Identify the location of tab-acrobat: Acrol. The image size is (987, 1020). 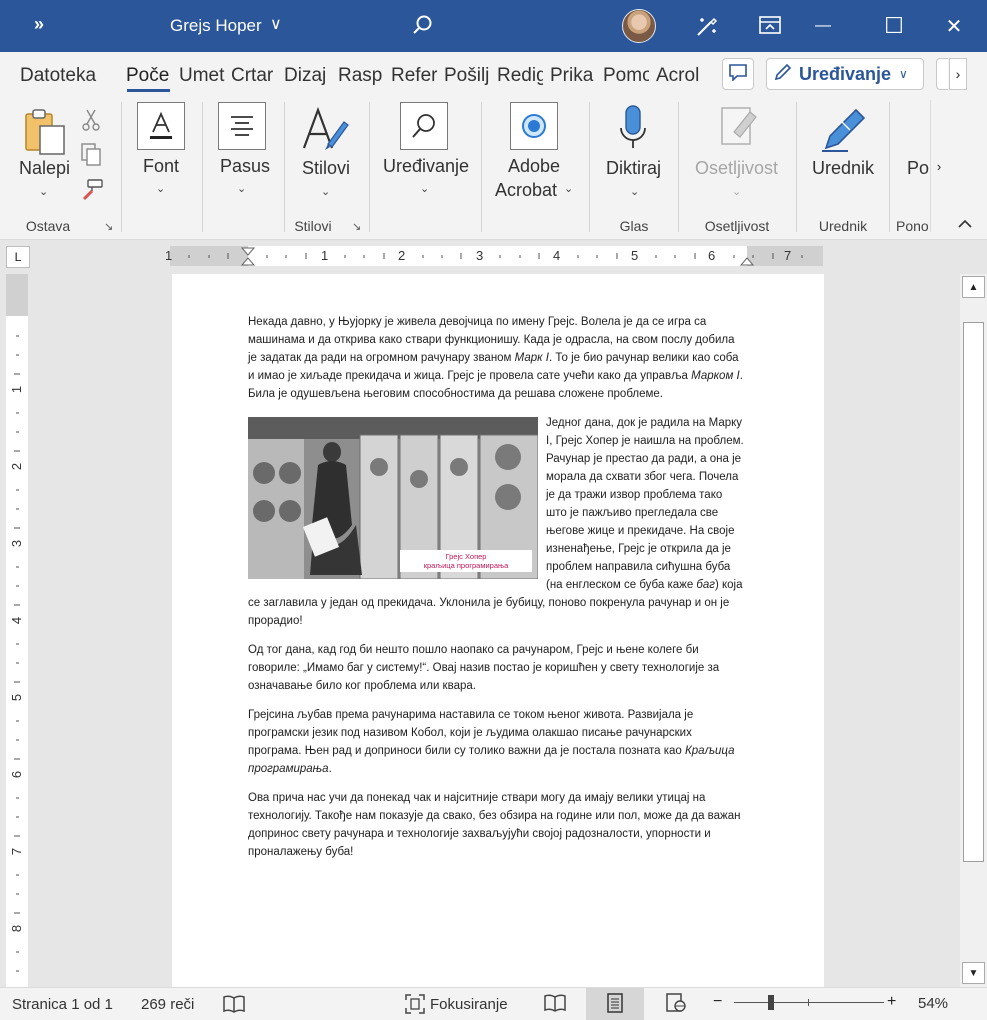
(680, 76).